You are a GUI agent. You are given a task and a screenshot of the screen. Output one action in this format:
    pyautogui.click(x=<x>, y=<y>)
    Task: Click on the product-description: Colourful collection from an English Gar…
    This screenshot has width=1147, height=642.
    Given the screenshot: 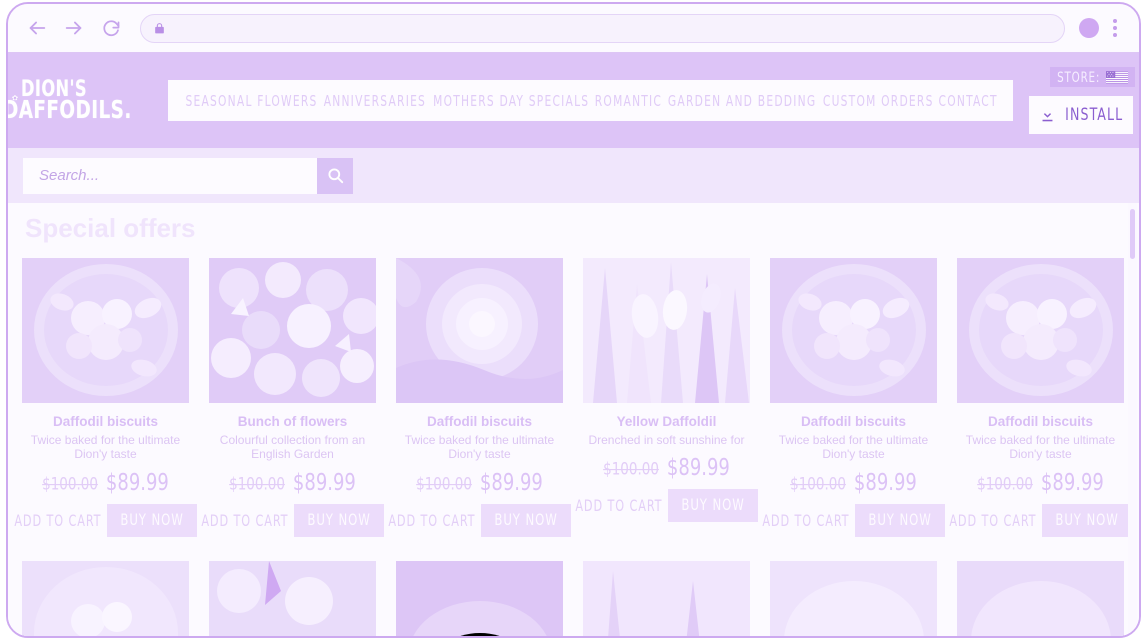 What is the action you would take?
    pyautogui.click(x=292, y=447)
    